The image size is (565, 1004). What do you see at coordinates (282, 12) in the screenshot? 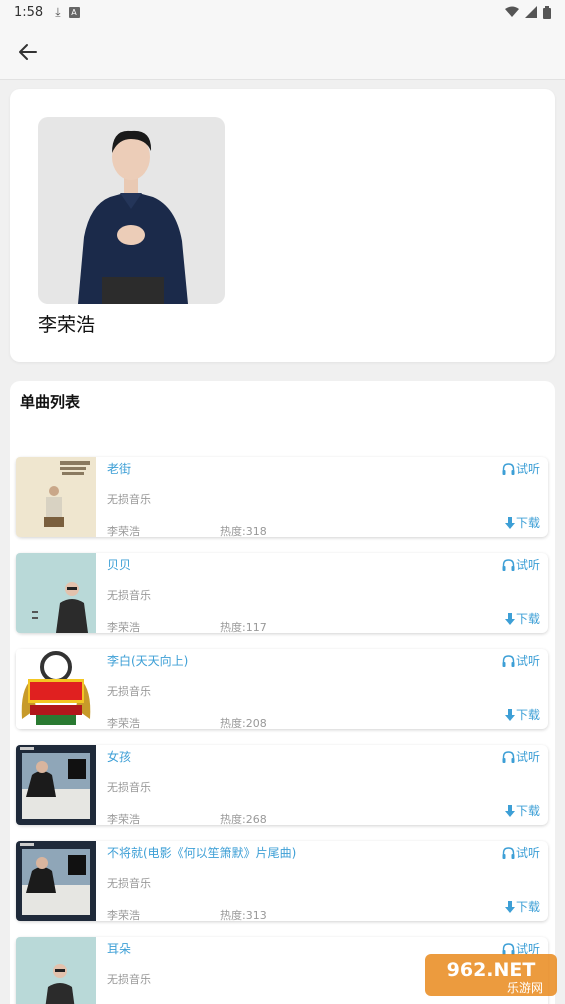
I see `status-bar: 1:58 ⤓ A` at bounding box center [282, 12].